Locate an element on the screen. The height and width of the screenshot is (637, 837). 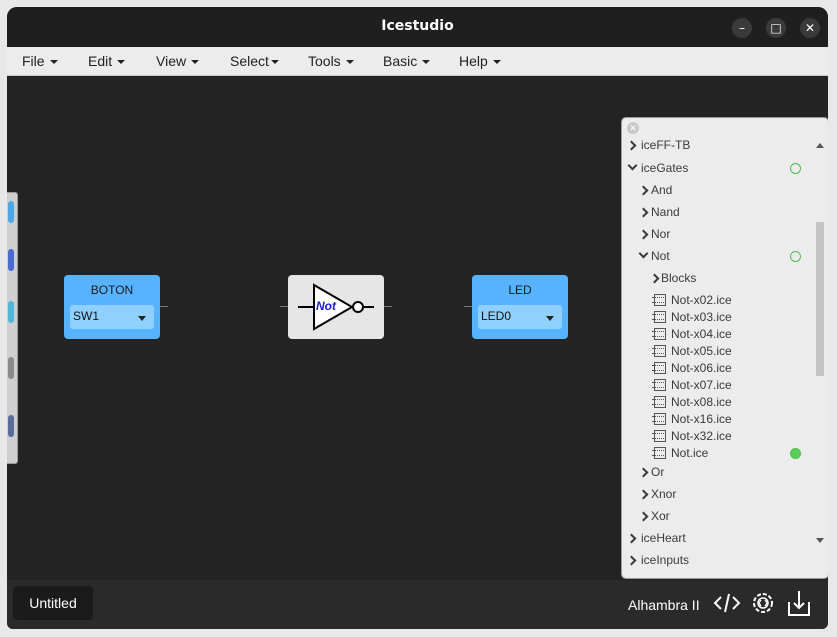
menu-bar: File Edit View Select Tools Basic Help is located at coordinates (417, 61).